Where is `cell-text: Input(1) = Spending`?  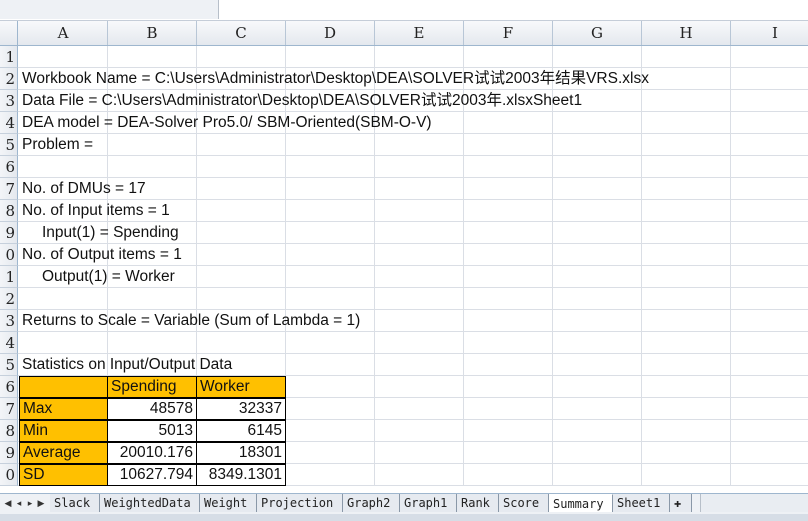
cell-text: Input(1) = Spending is located at coordinates (110, 233).